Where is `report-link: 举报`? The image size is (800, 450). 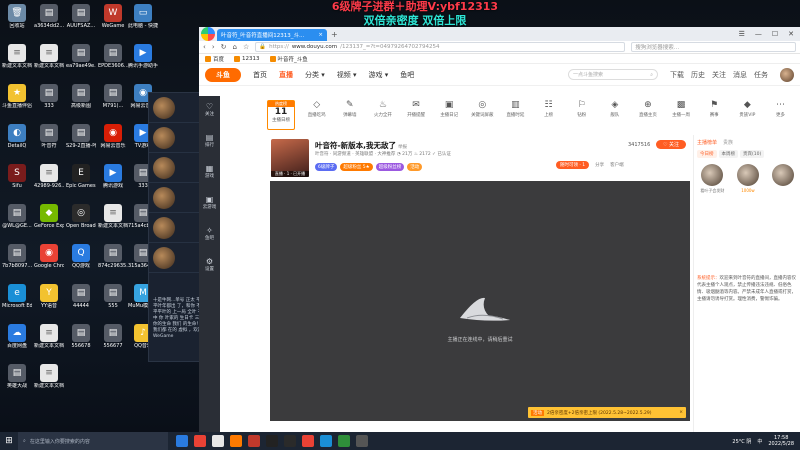
report-link: 举报 is located at coordinates (402, 147).